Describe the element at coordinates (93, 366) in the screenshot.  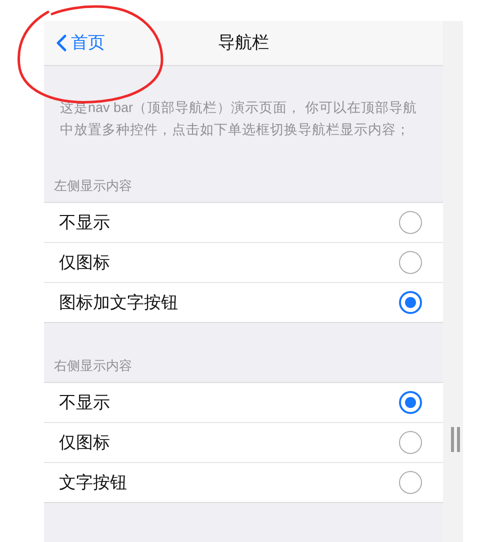
I see `section-label: 右侧显示内容` at that location.